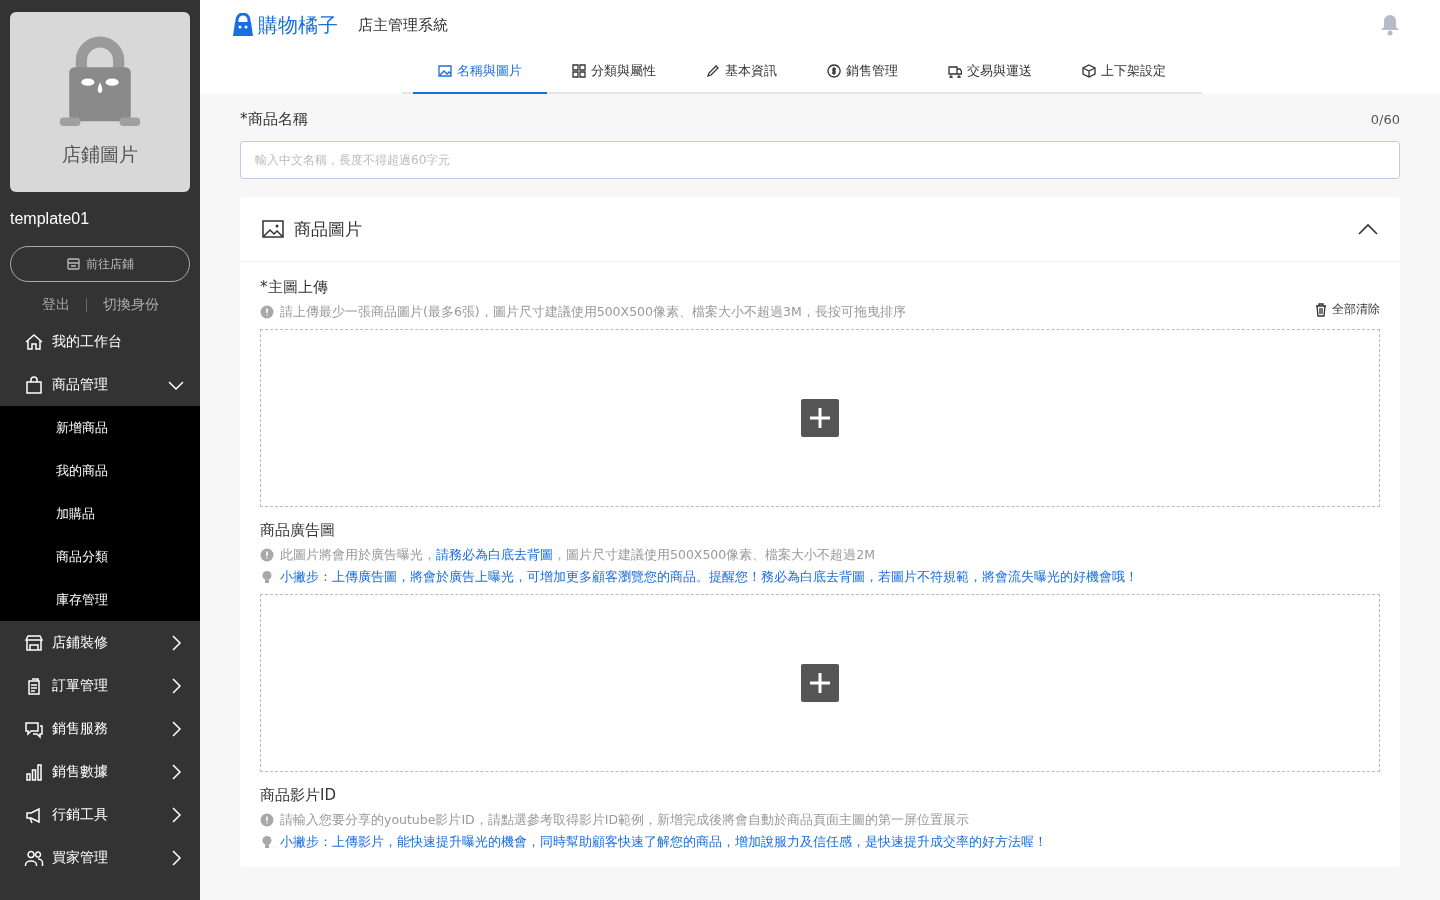 The height and width of the screenshot is (900, 1440). Describe the element at coordinates (100, 556) in the screenshot. I see `submenu-item: 商品分類` at that location.